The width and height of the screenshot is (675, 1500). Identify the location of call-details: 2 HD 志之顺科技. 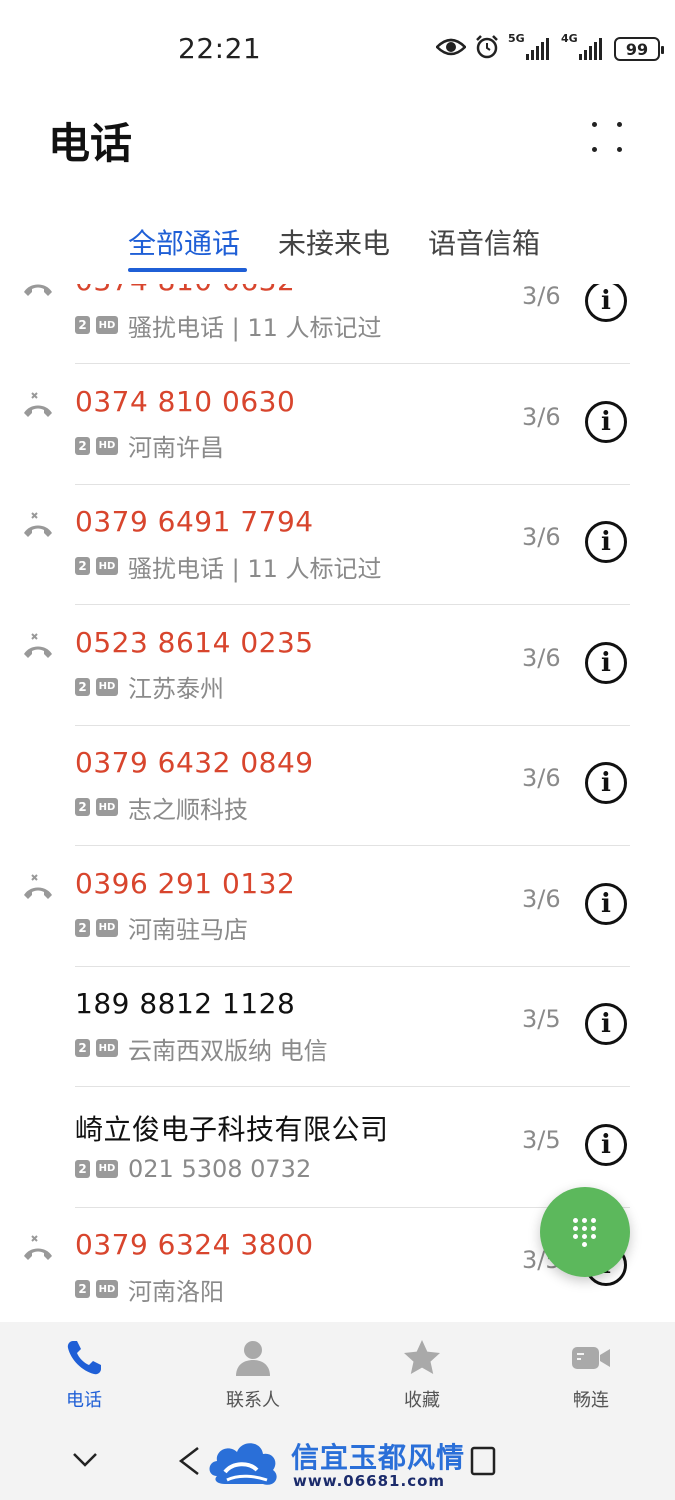
(161, 808).